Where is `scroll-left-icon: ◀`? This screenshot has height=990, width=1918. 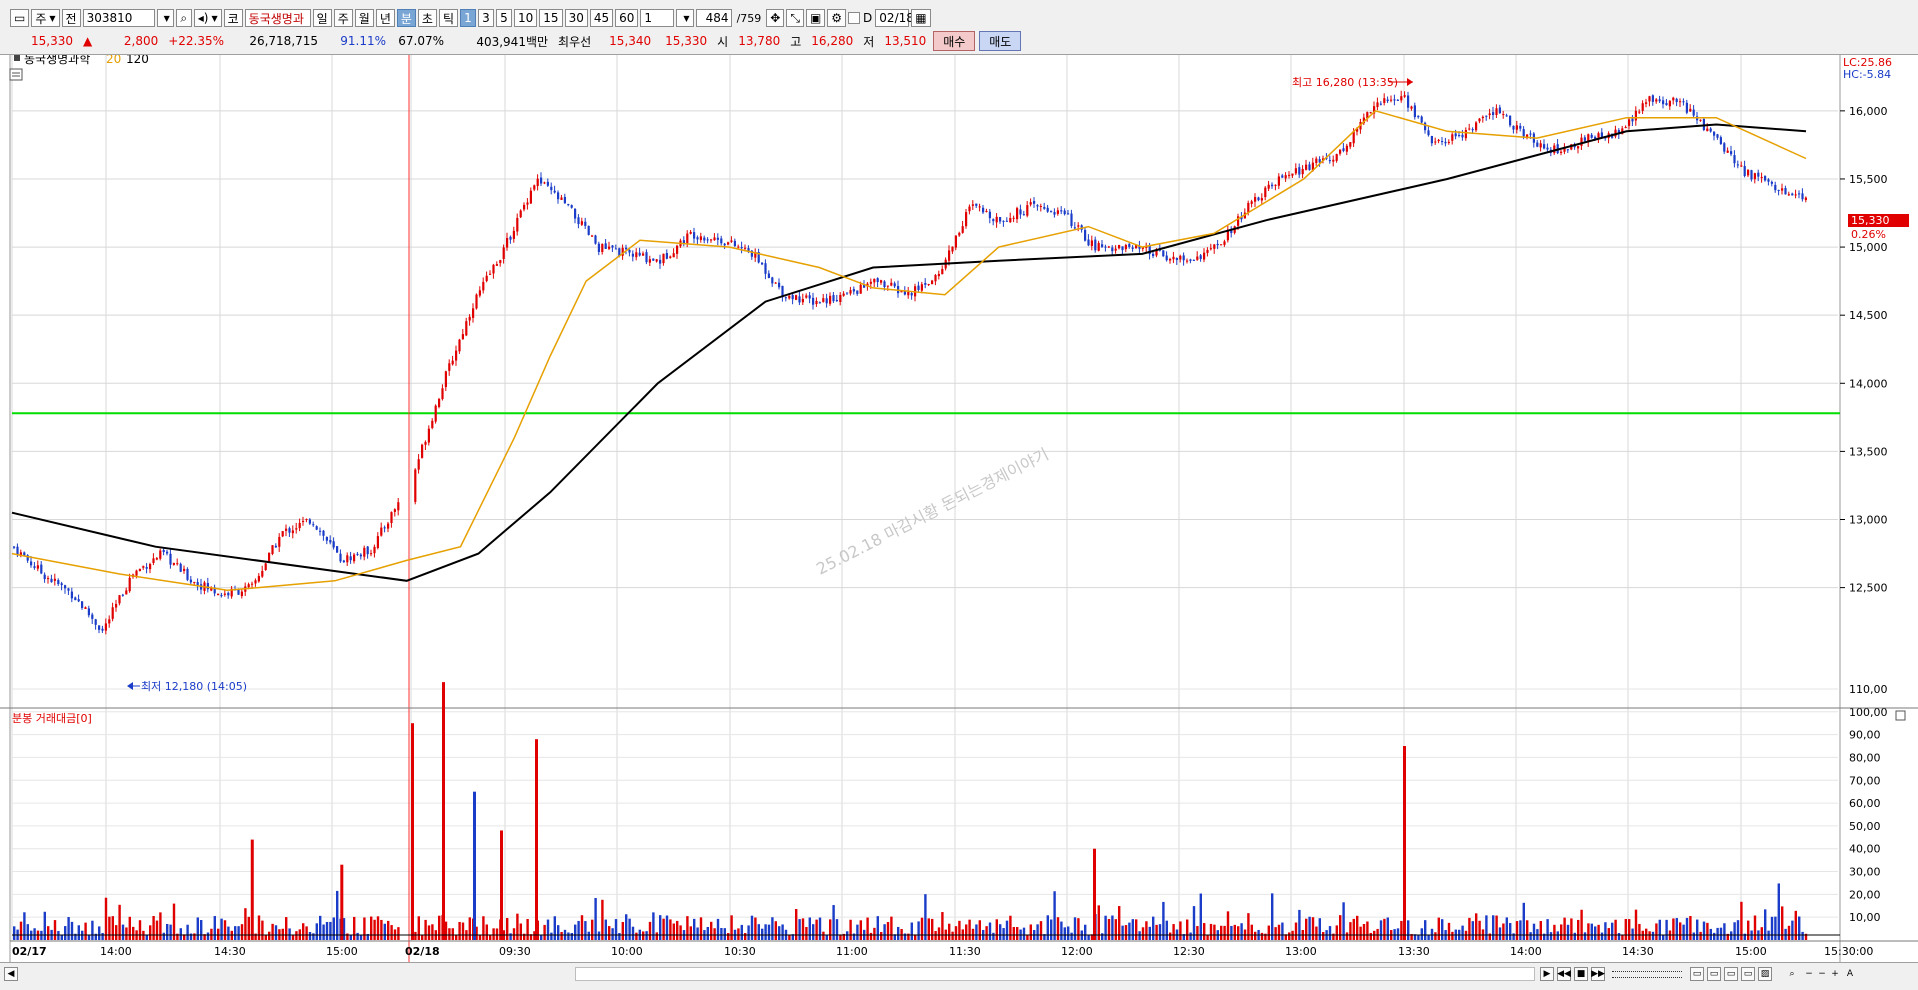 scroll-left-icon: ◀ is located at coordinates (11, 974).